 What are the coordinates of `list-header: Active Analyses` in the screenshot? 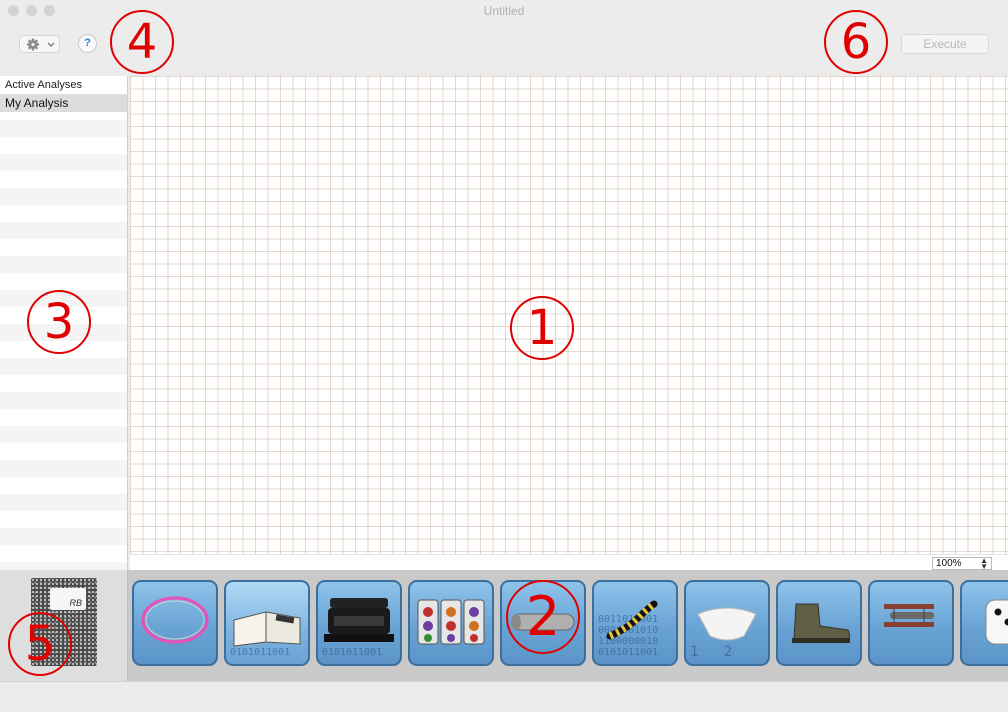 It's located at (63, 85).